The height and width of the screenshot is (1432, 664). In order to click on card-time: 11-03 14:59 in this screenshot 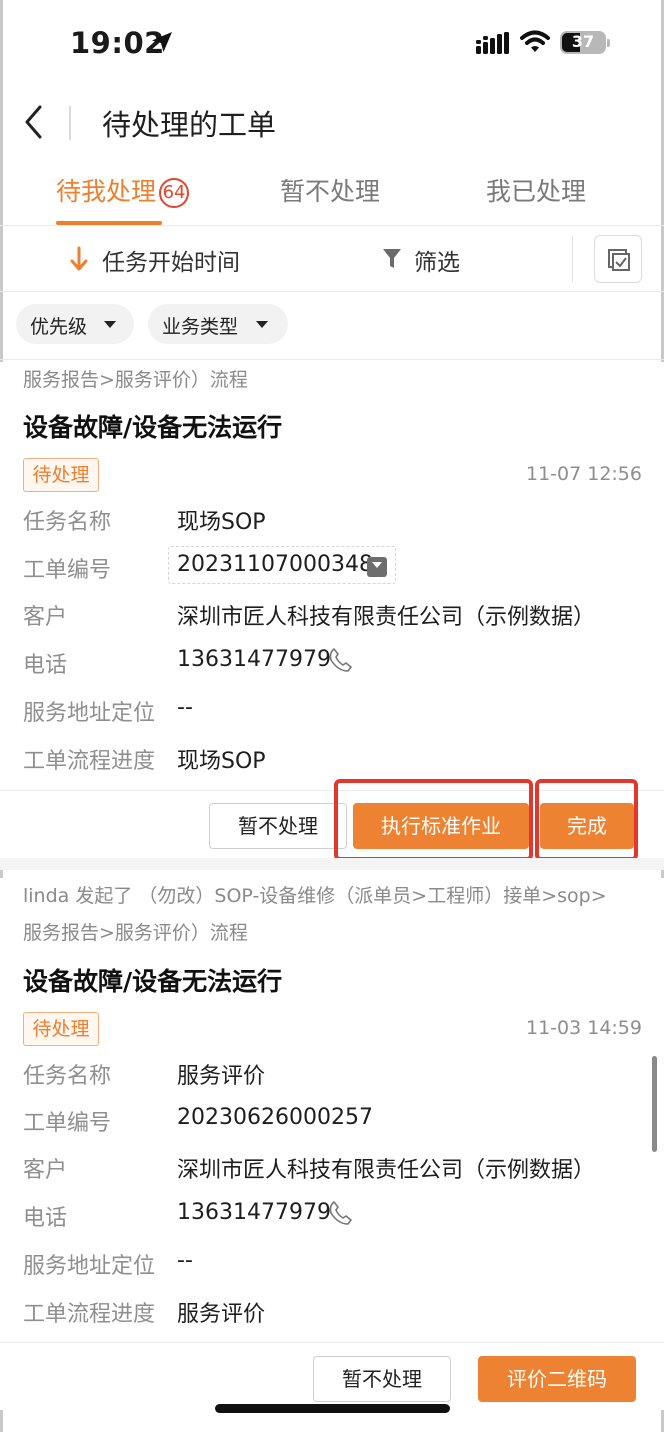, I will do `click(583, 1028)`.